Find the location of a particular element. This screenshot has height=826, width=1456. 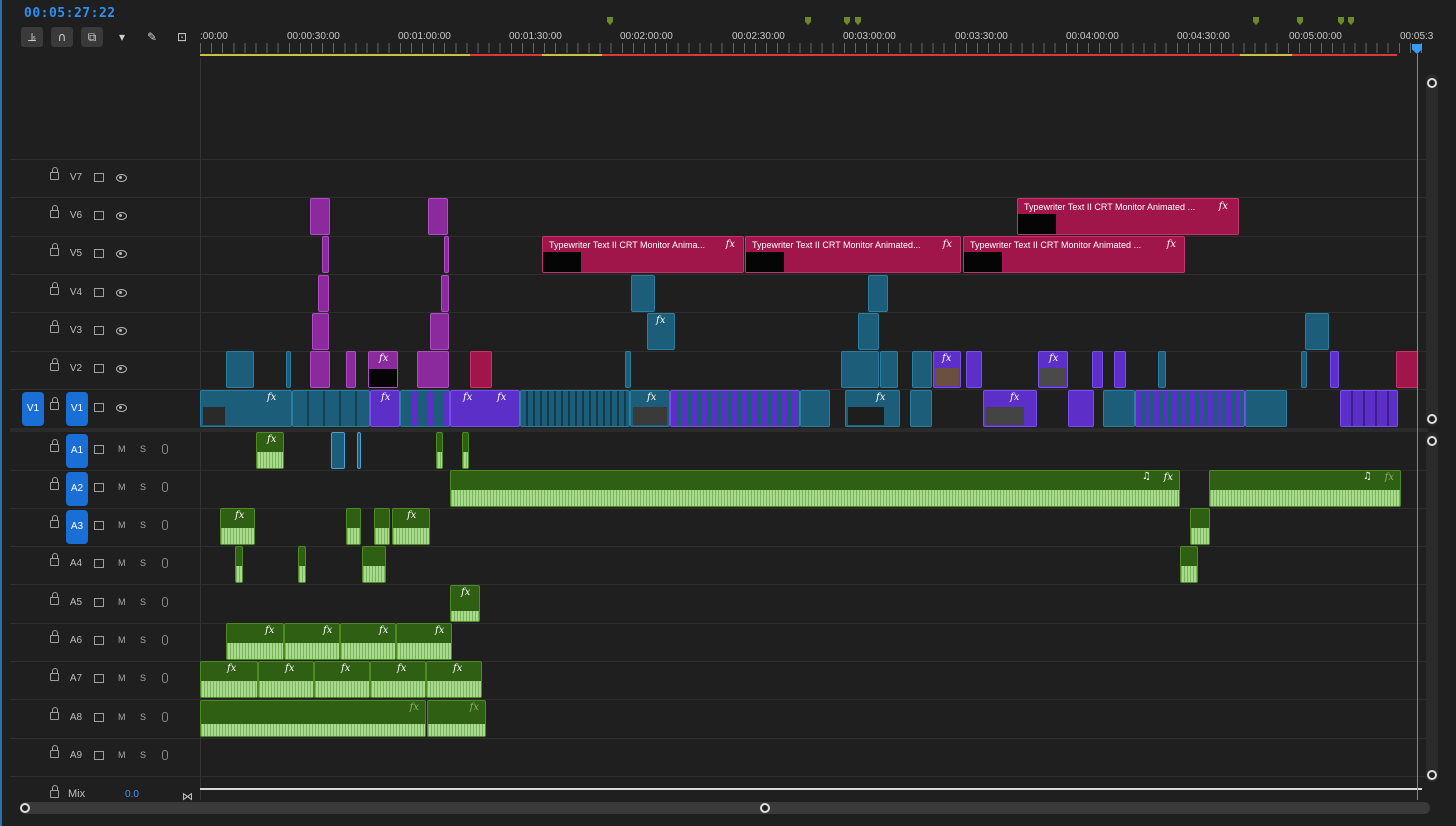

clip-v1: fx fx is located at coordinates (485, 408).